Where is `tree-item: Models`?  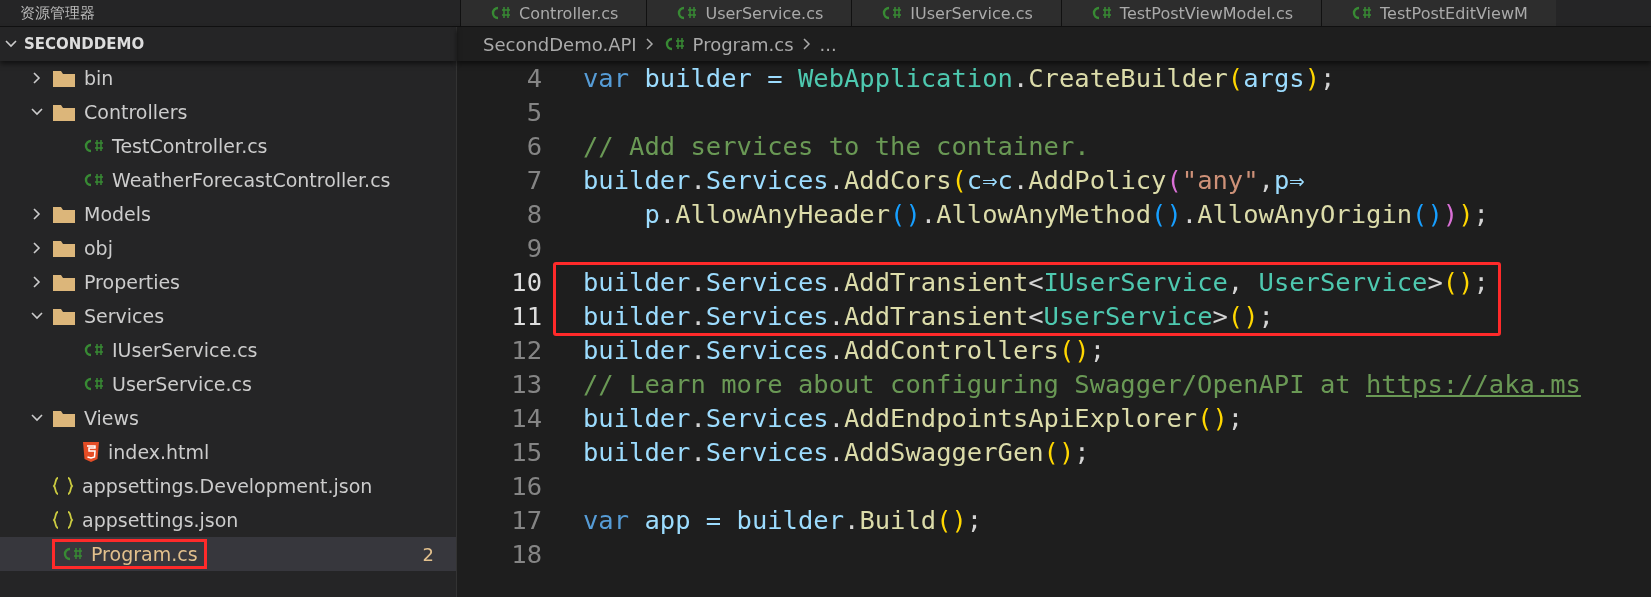 tree-item: Models is located at coordinates (228, 214).